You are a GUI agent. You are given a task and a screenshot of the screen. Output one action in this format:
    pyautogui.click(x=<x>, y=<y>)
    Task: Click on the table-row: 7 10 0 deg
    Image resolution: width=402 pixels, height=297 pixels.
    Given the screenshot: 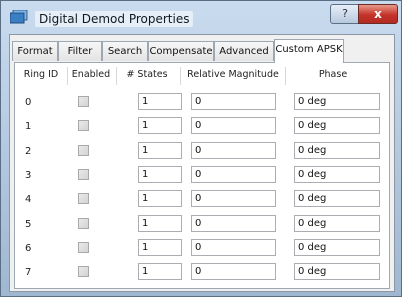 What is the action you would take?
    pyautogui.click(x=202, y=273)
    